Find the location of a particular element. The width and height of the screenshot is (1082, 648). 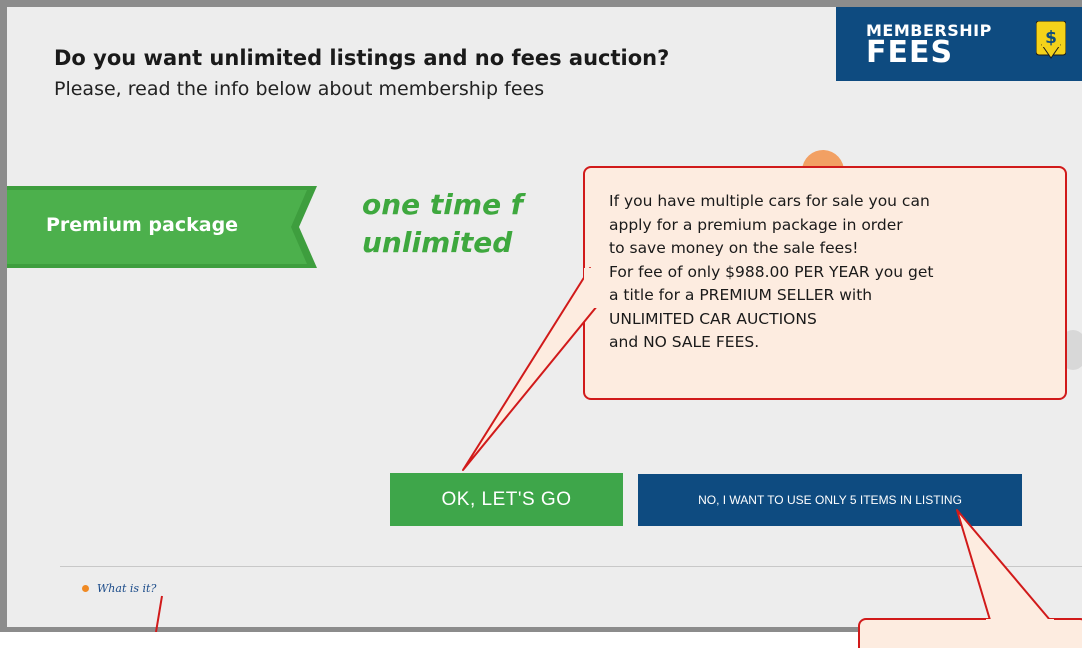

dollar-glyph: $ is located at coordinates (1051, 38).